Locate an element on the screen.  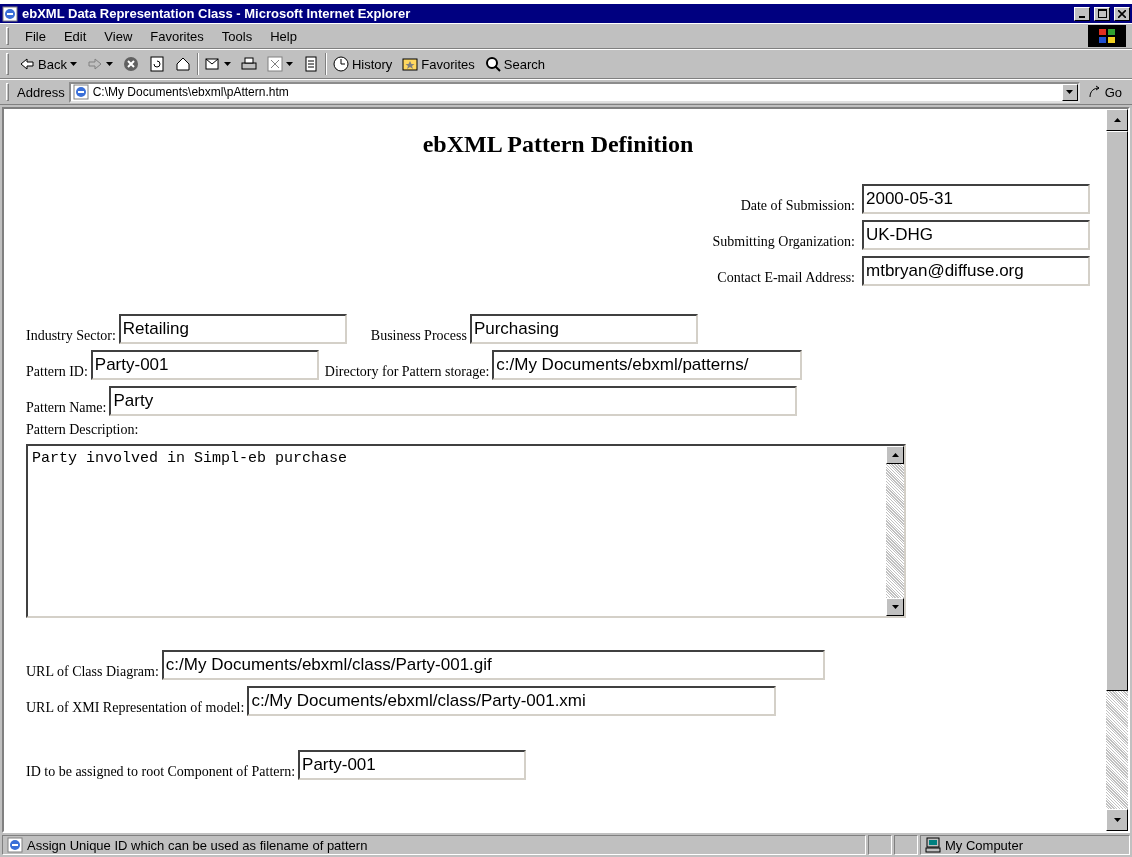
text-field: Party is located at coordinates (453, 401).